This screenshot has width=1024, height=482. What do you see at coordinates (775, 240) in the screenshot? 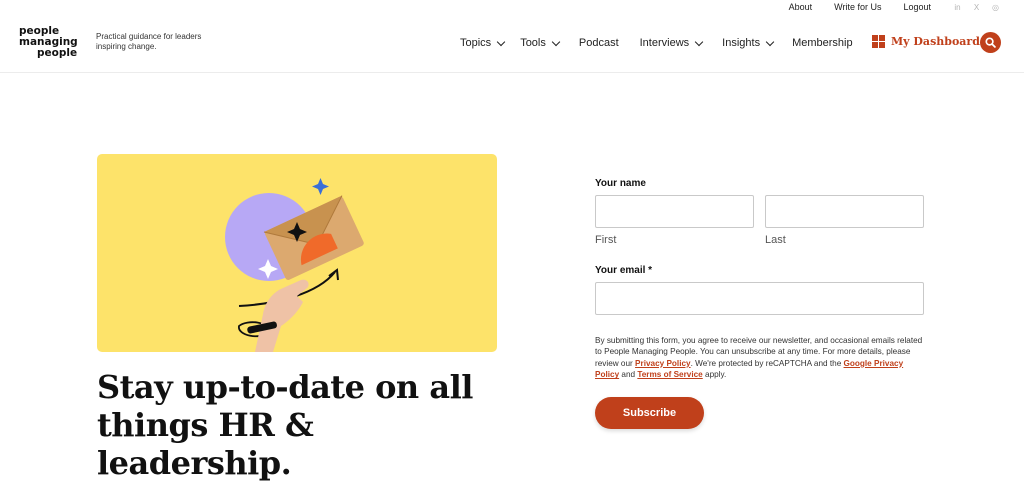
I see `last-sublabel: Last` at bounding box center [775, 240].